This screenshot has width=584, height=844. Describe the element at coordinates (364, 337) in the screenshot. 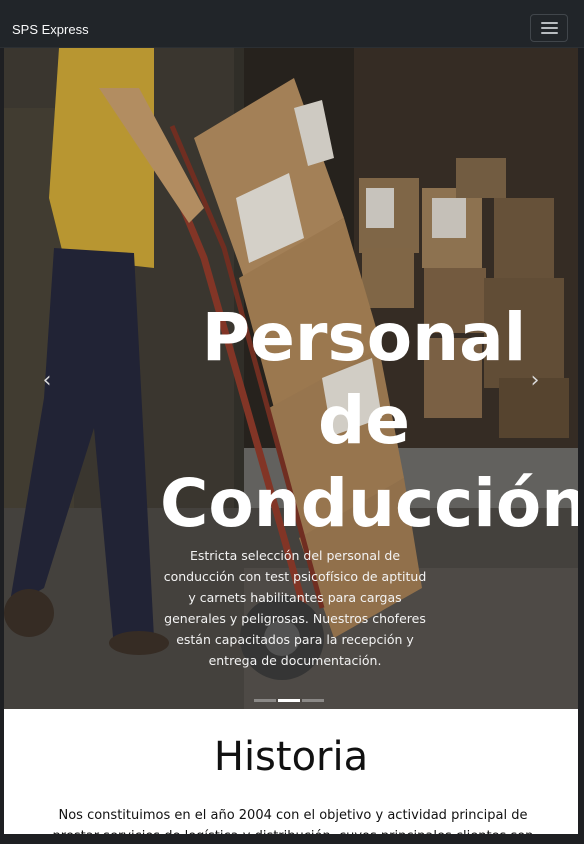

I see `slide-title-line: Personal` at that location.